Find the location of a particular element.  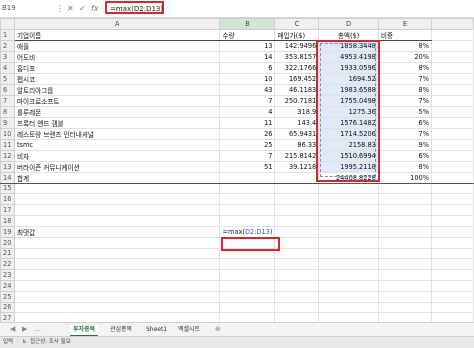

cell-company: 애플 is located at coordinates (117, 45).